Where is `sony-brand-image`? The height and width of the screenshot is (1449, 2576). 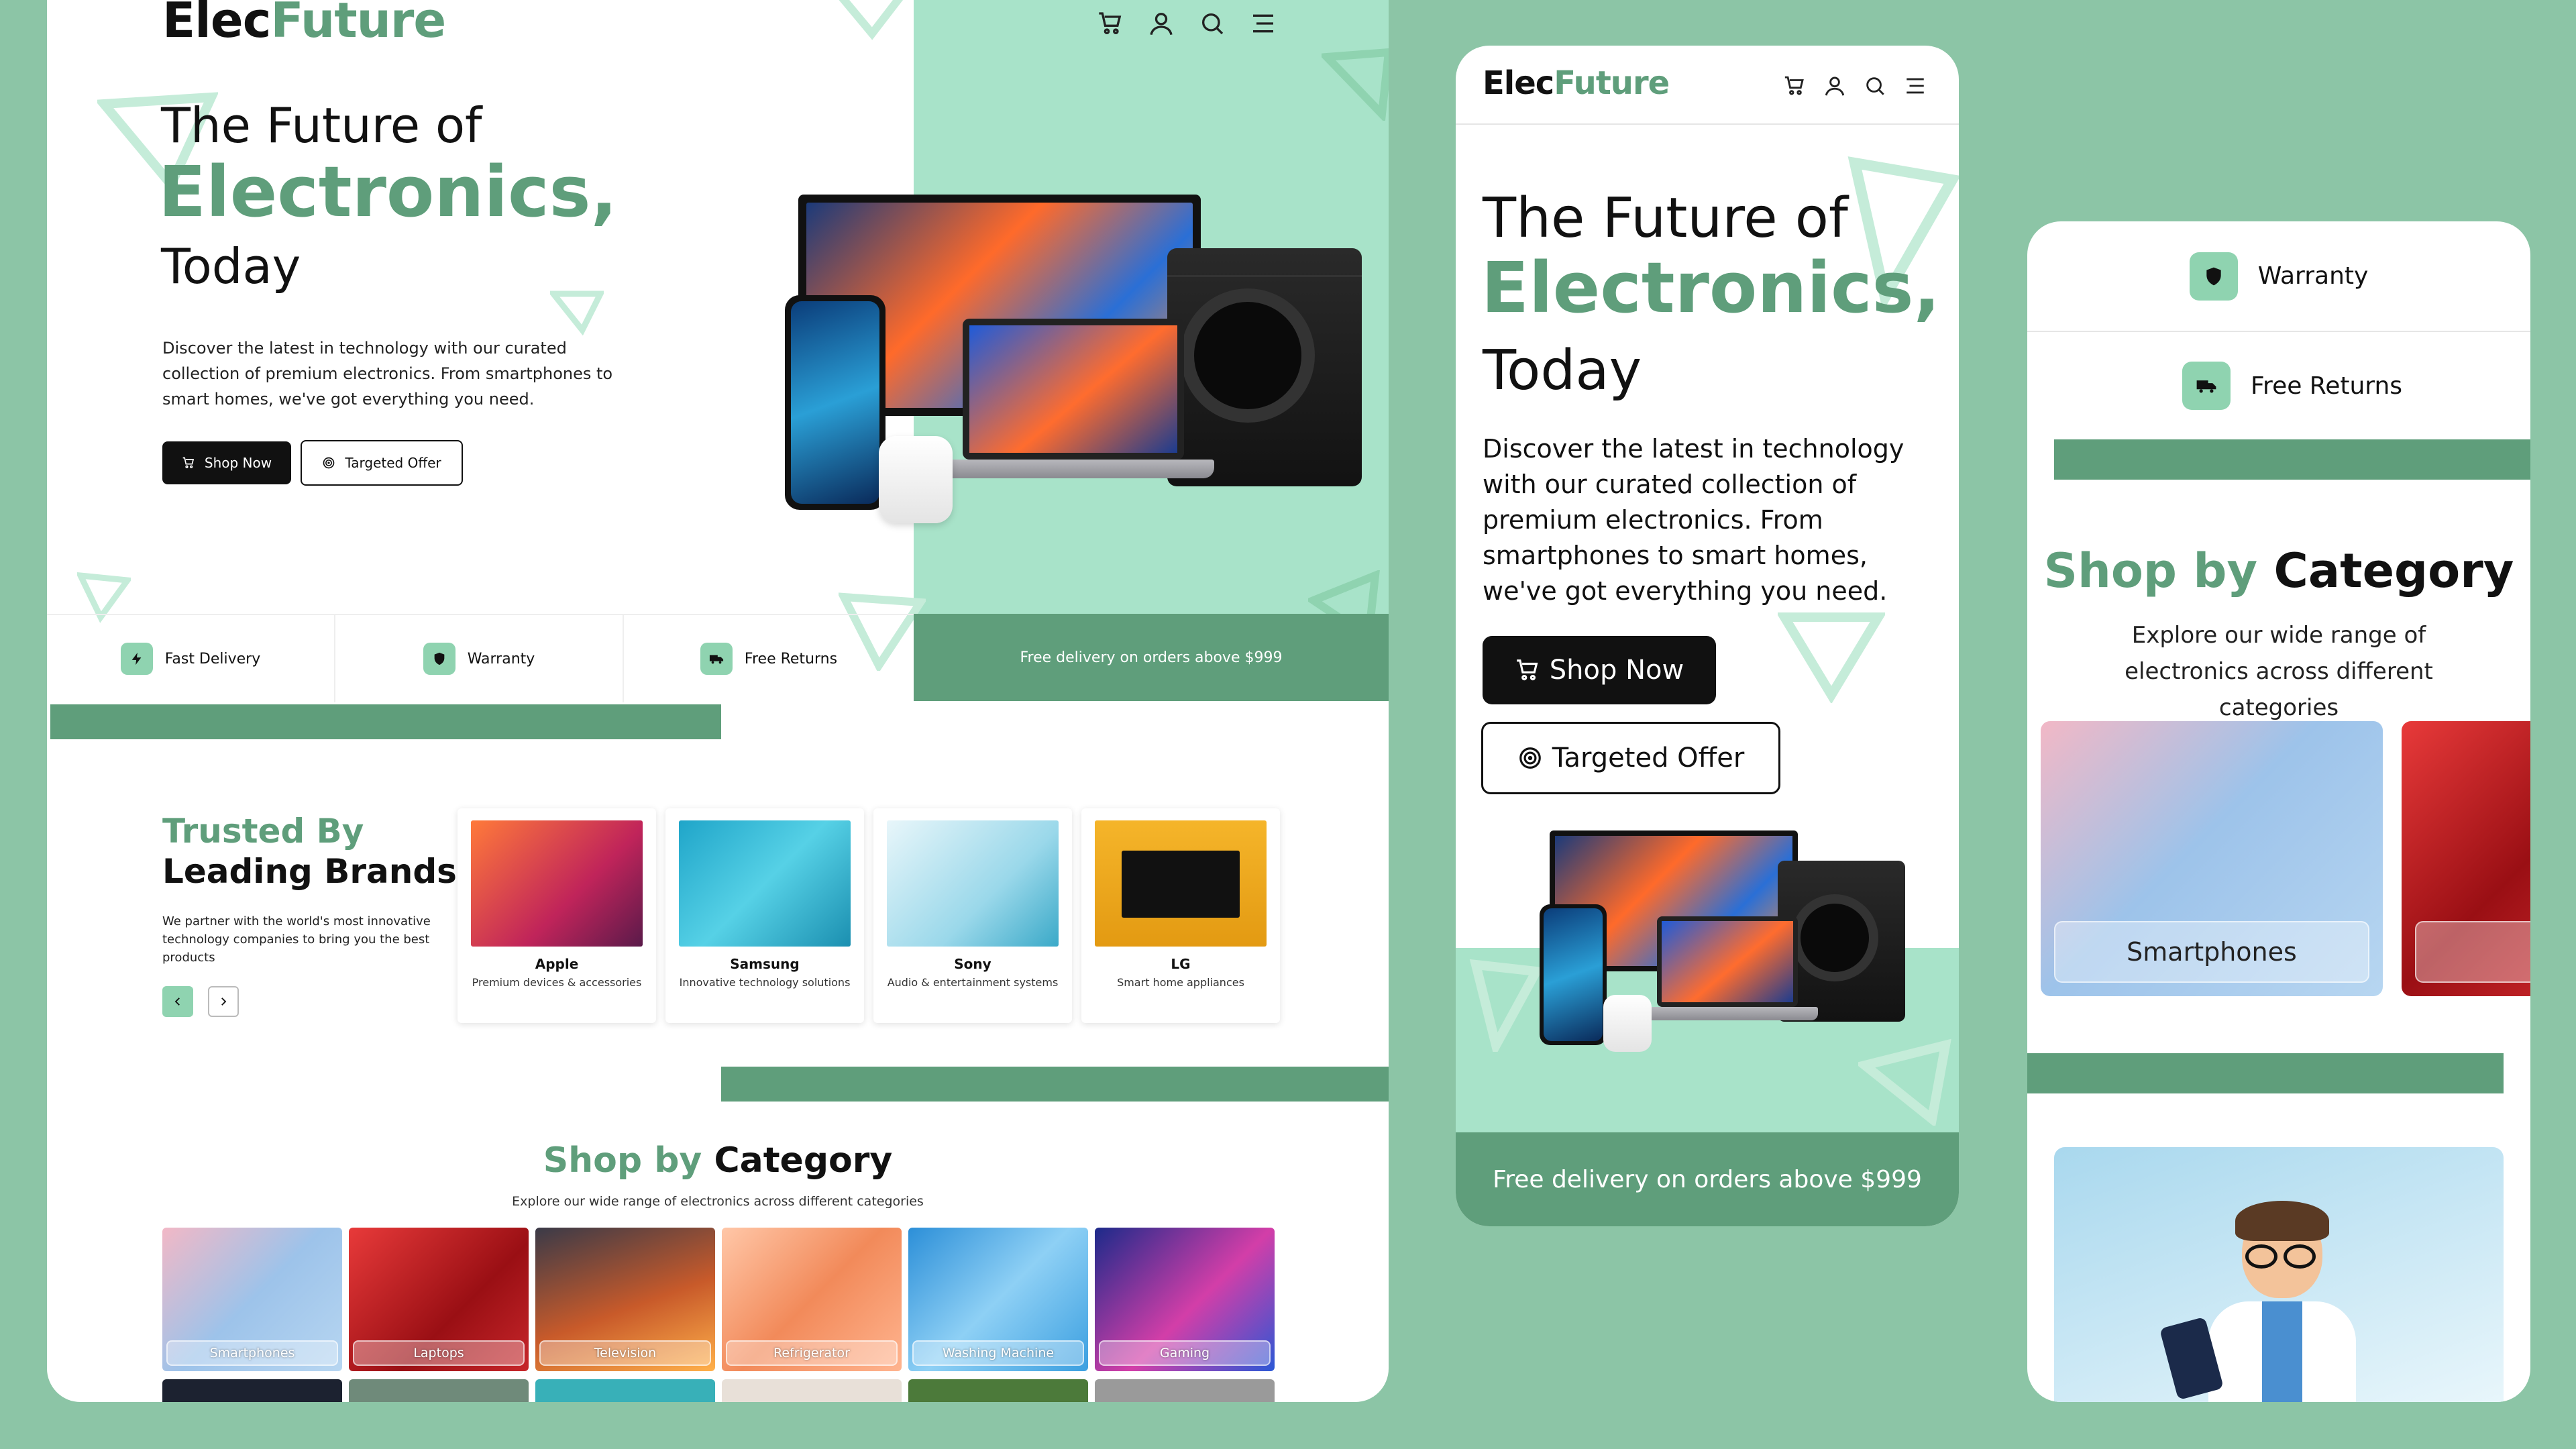 sony-brand-image is located at coordinates (973, 883).